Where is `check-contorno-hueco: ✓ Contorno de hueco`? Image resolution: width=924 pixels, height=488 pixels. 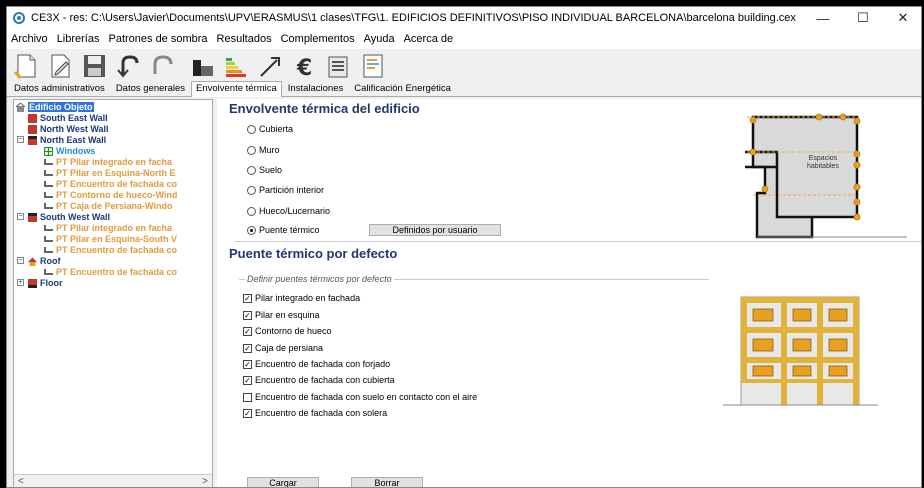
check-contorno-hueco: ✓ Contorno de hueco is located at coordinates (287, 331).